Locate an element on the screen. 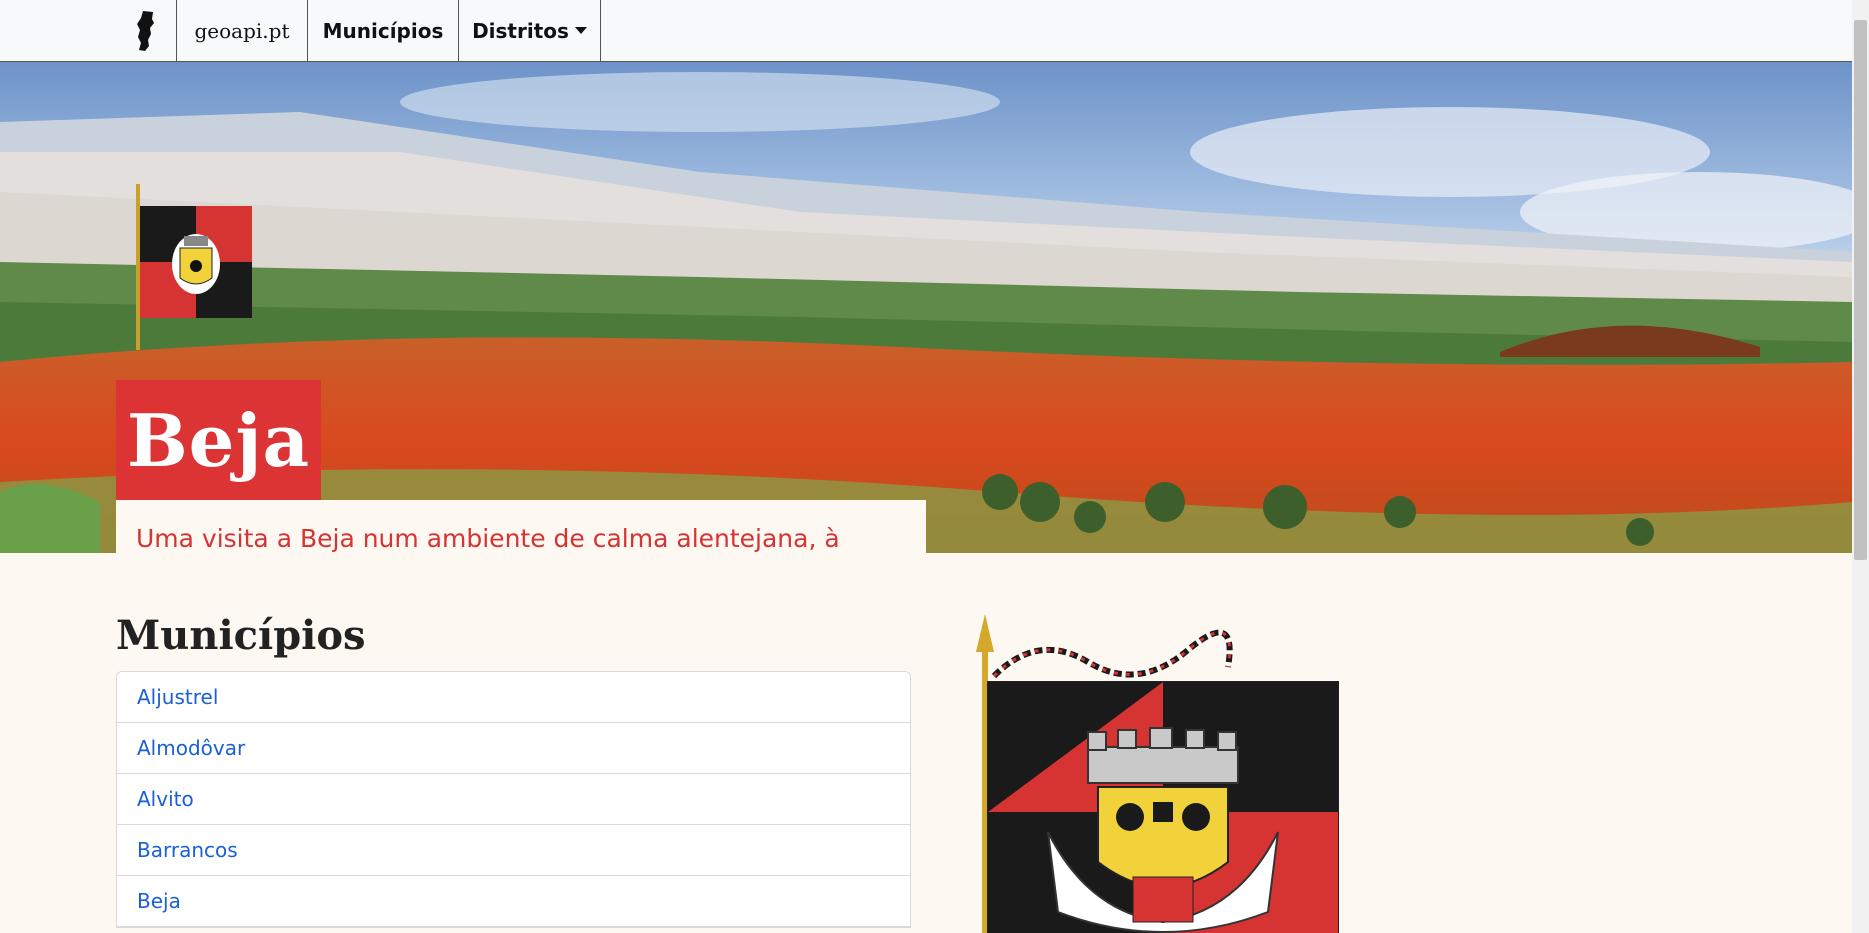  list-item: Aljustrel is located at coordinates (513, 697).